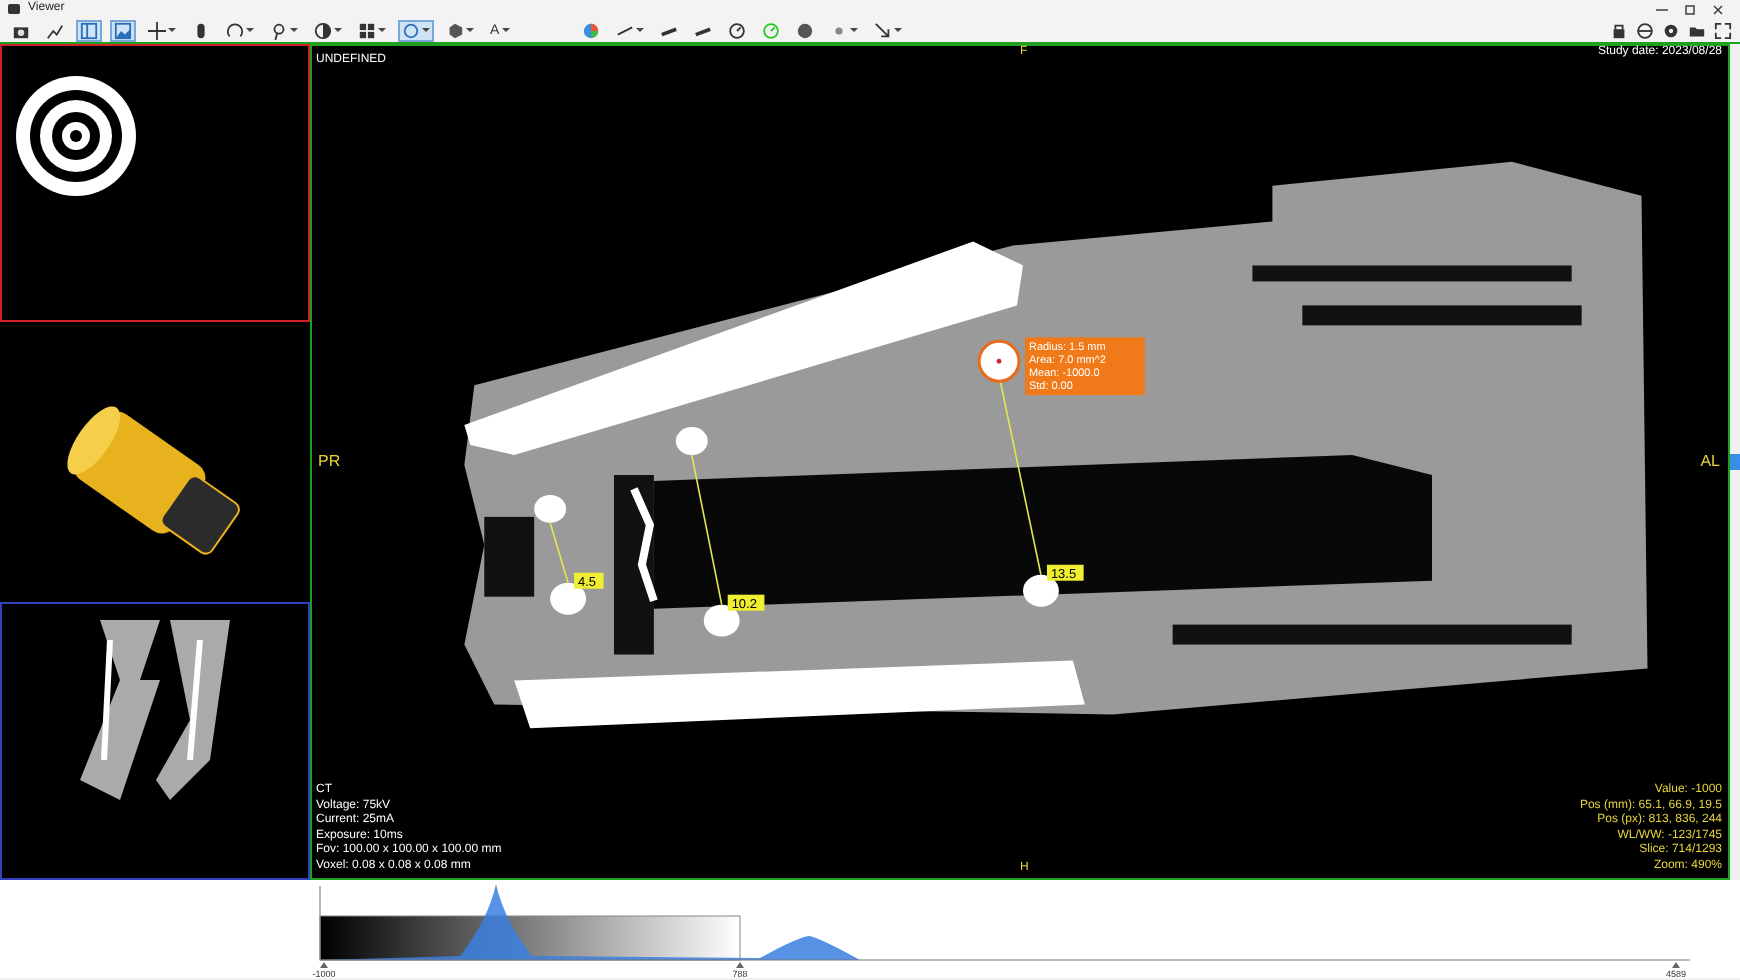 This screenshot has height=980, width=1740. Describe the element at coordinates (14, 9) in the screenshot. I see `app-icon` at that location.